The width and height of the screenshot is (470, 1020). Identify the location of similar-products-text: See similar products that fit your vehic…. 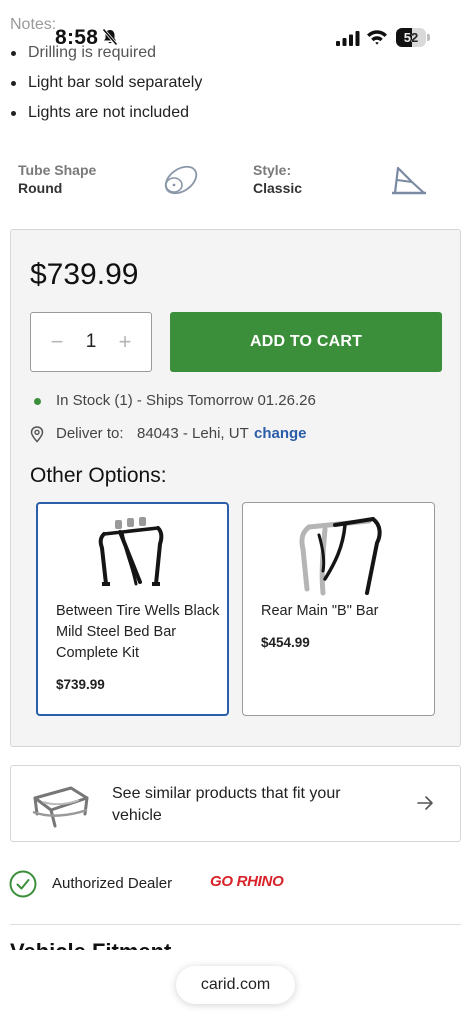
(226, 804).